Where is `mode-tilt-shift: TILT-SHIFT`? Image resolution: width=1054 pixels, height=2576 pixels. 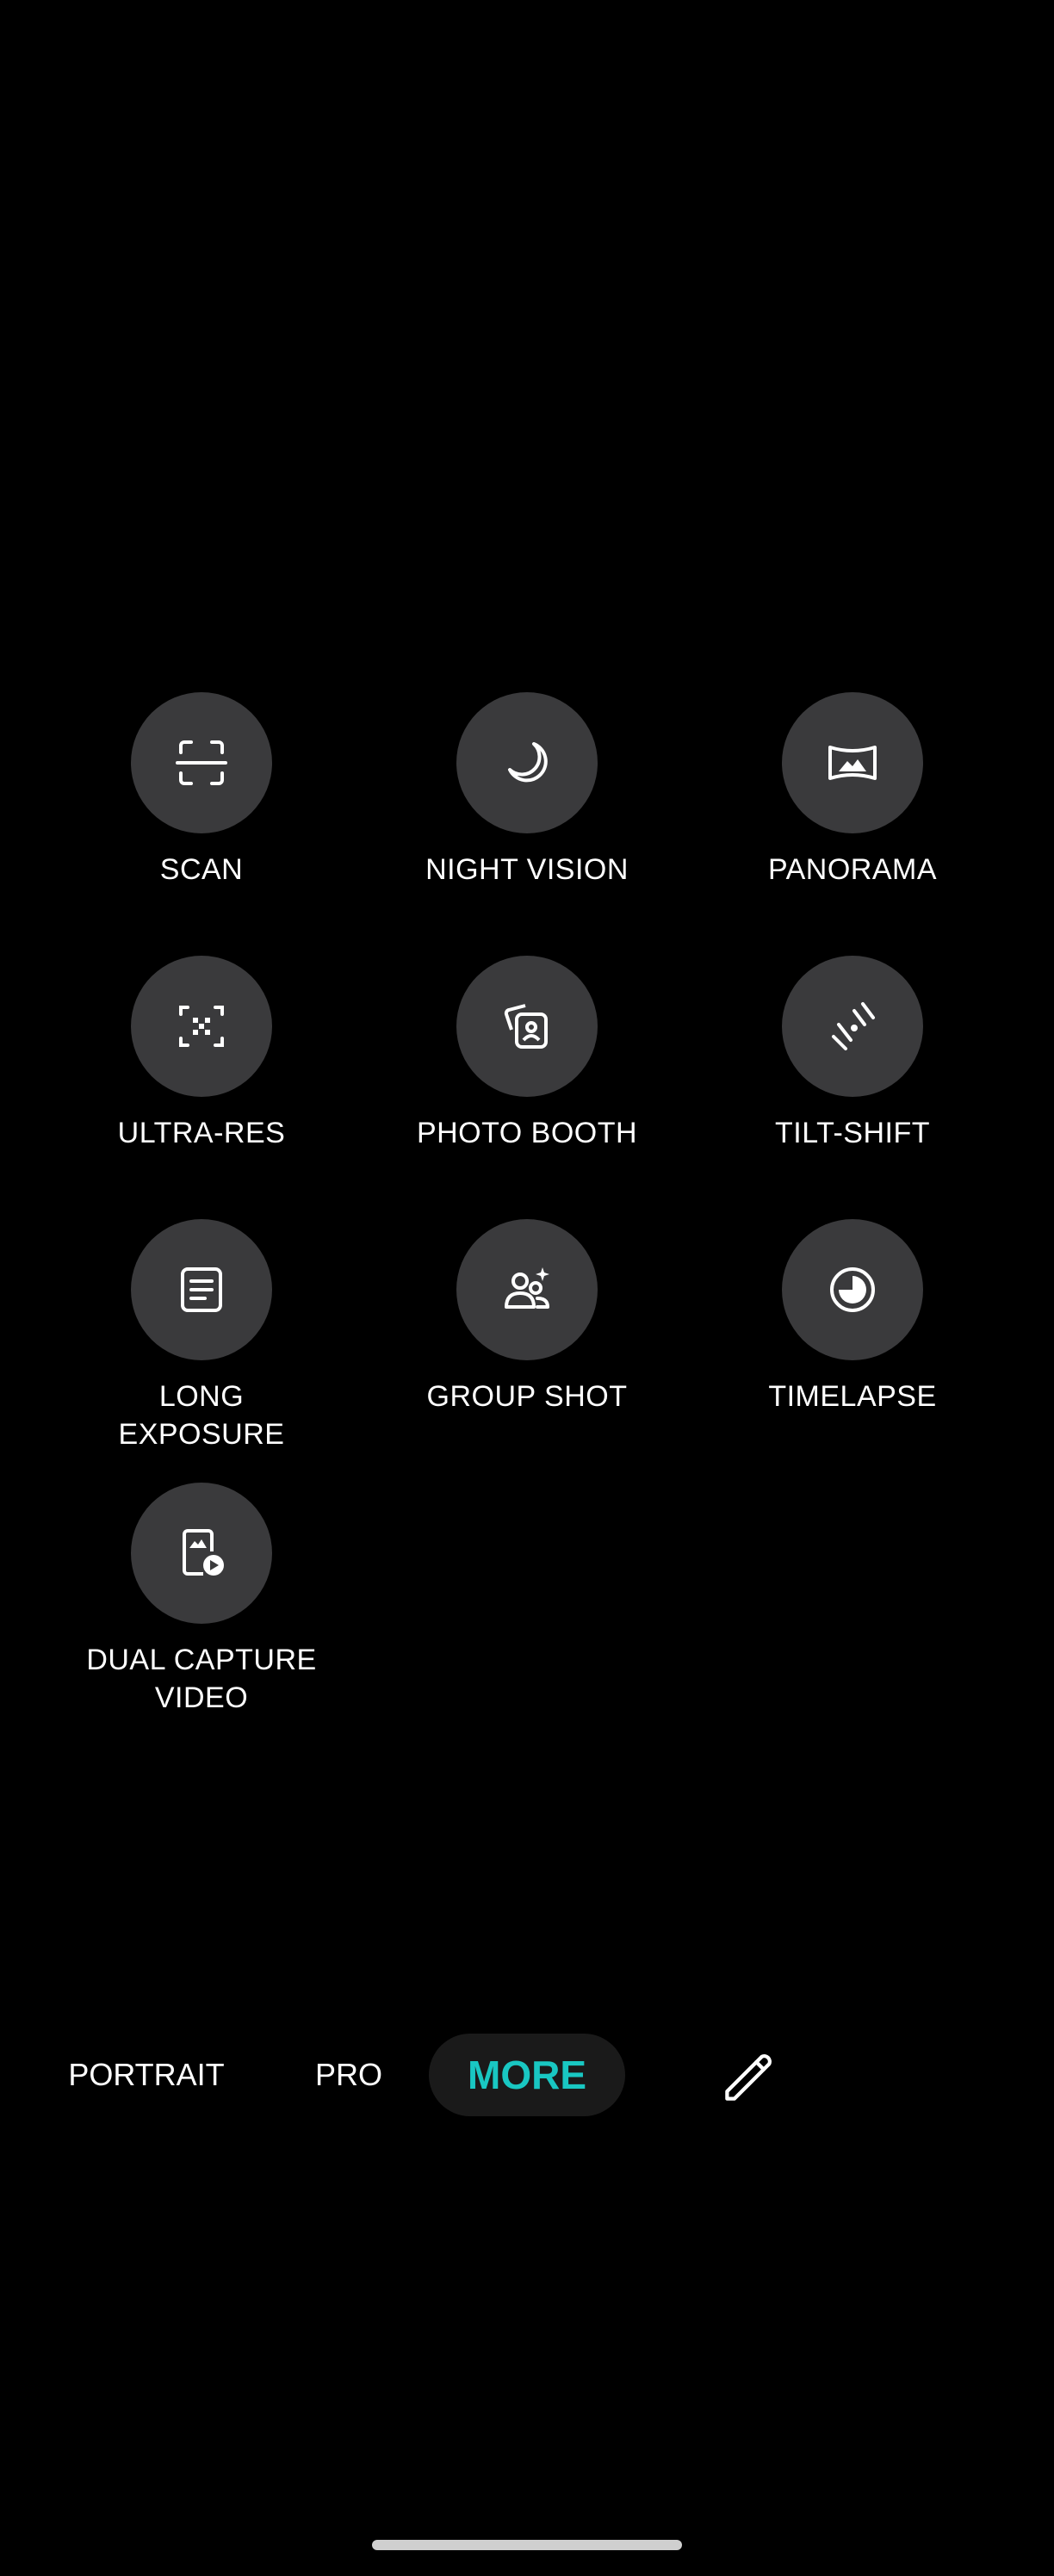
mode-tilt-shift: TILT-SHIFT is located at coordinates (853, 1054).